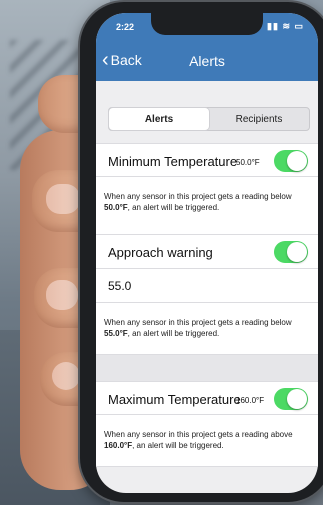  I want to click on max-temp-value: 160.0°F, so click(250, 400).